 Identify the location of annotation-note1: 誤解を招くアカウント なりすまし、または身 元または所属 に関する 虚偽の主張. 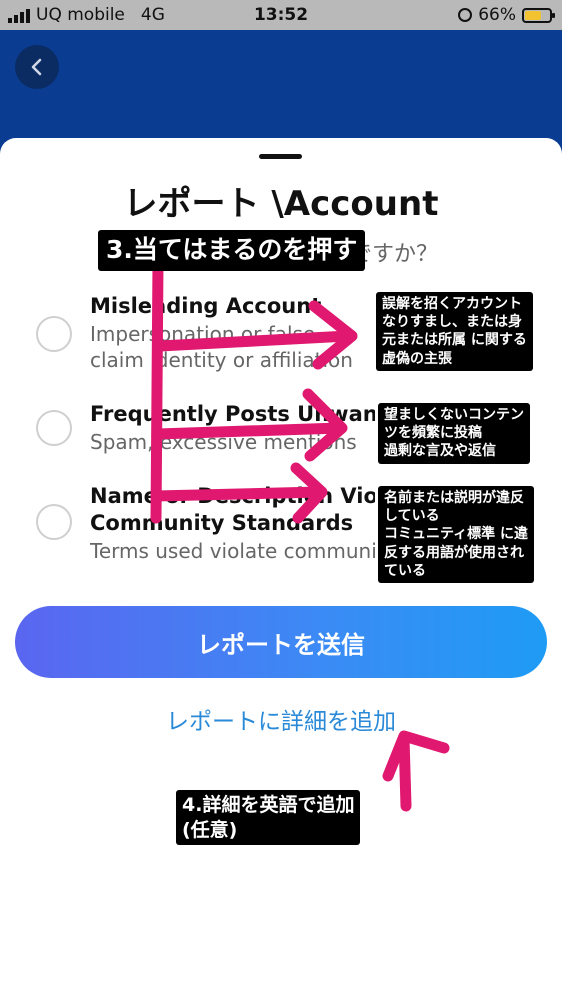
(454, 331).